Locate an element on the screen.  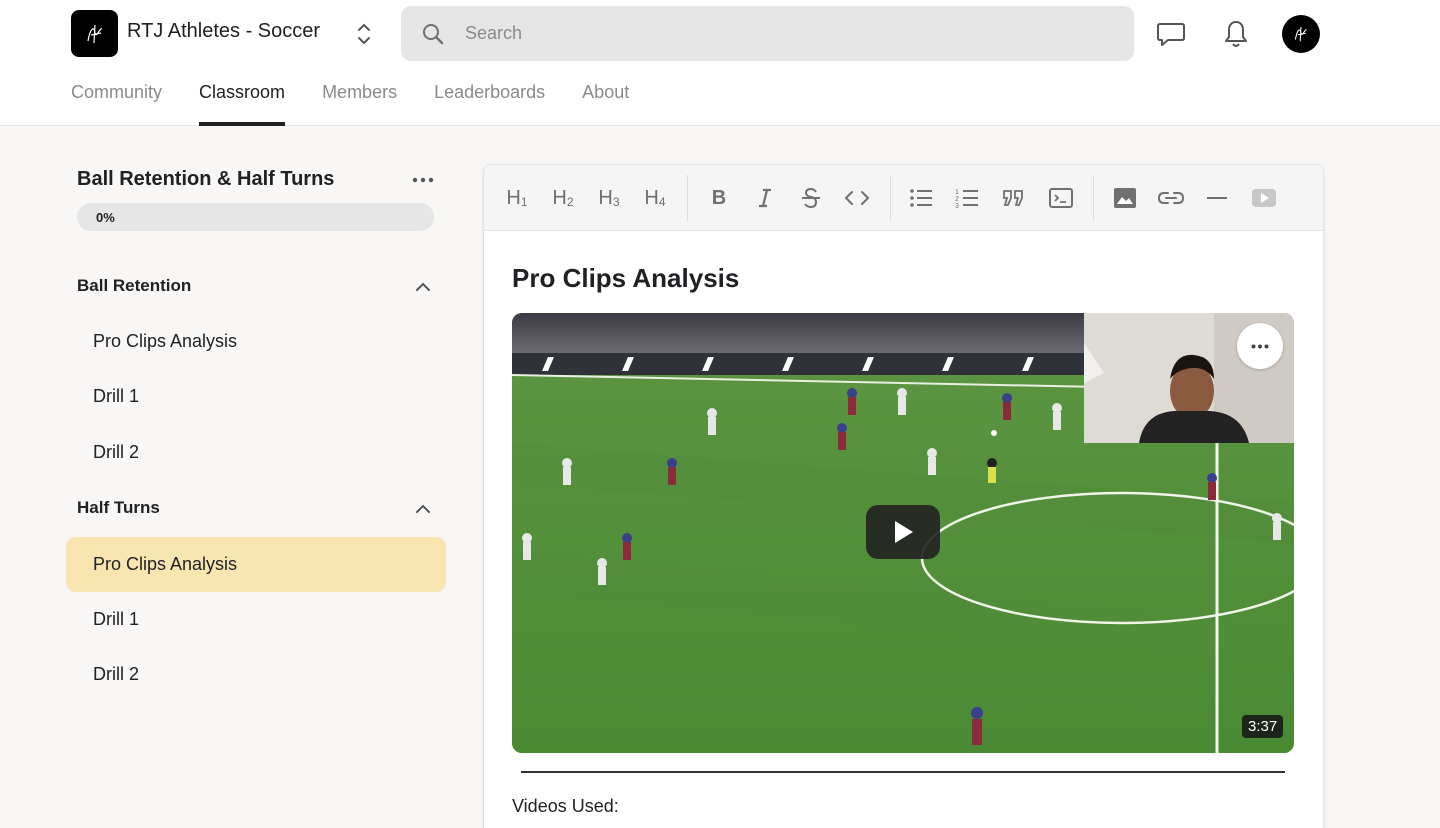
svg-text: 1 is located at coordinates (957, 192).